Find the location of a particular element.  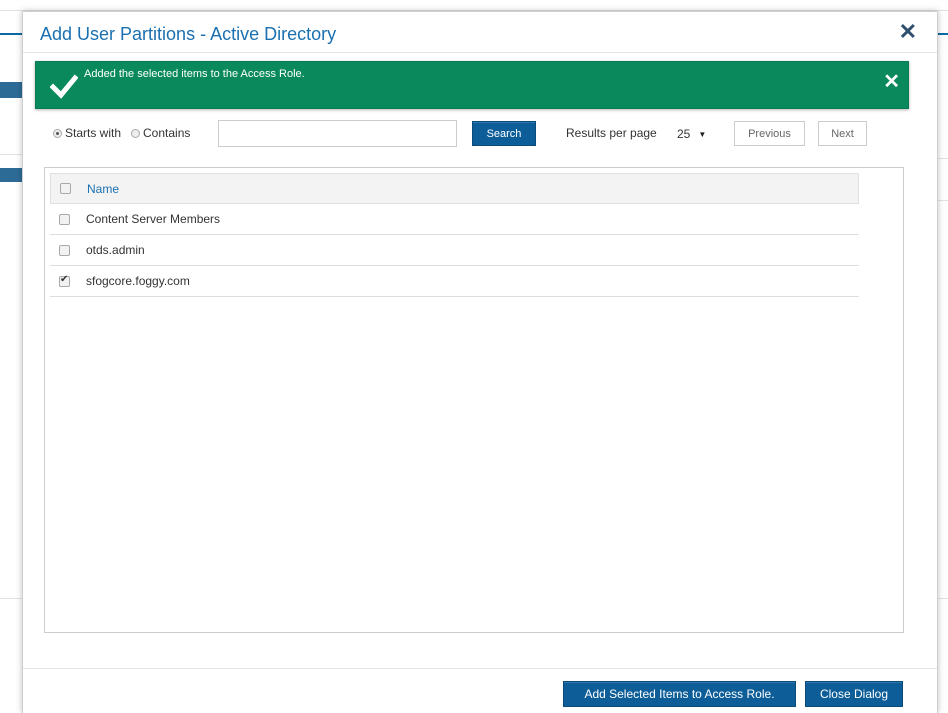

footer-divider is located at coordinates (480, 668).